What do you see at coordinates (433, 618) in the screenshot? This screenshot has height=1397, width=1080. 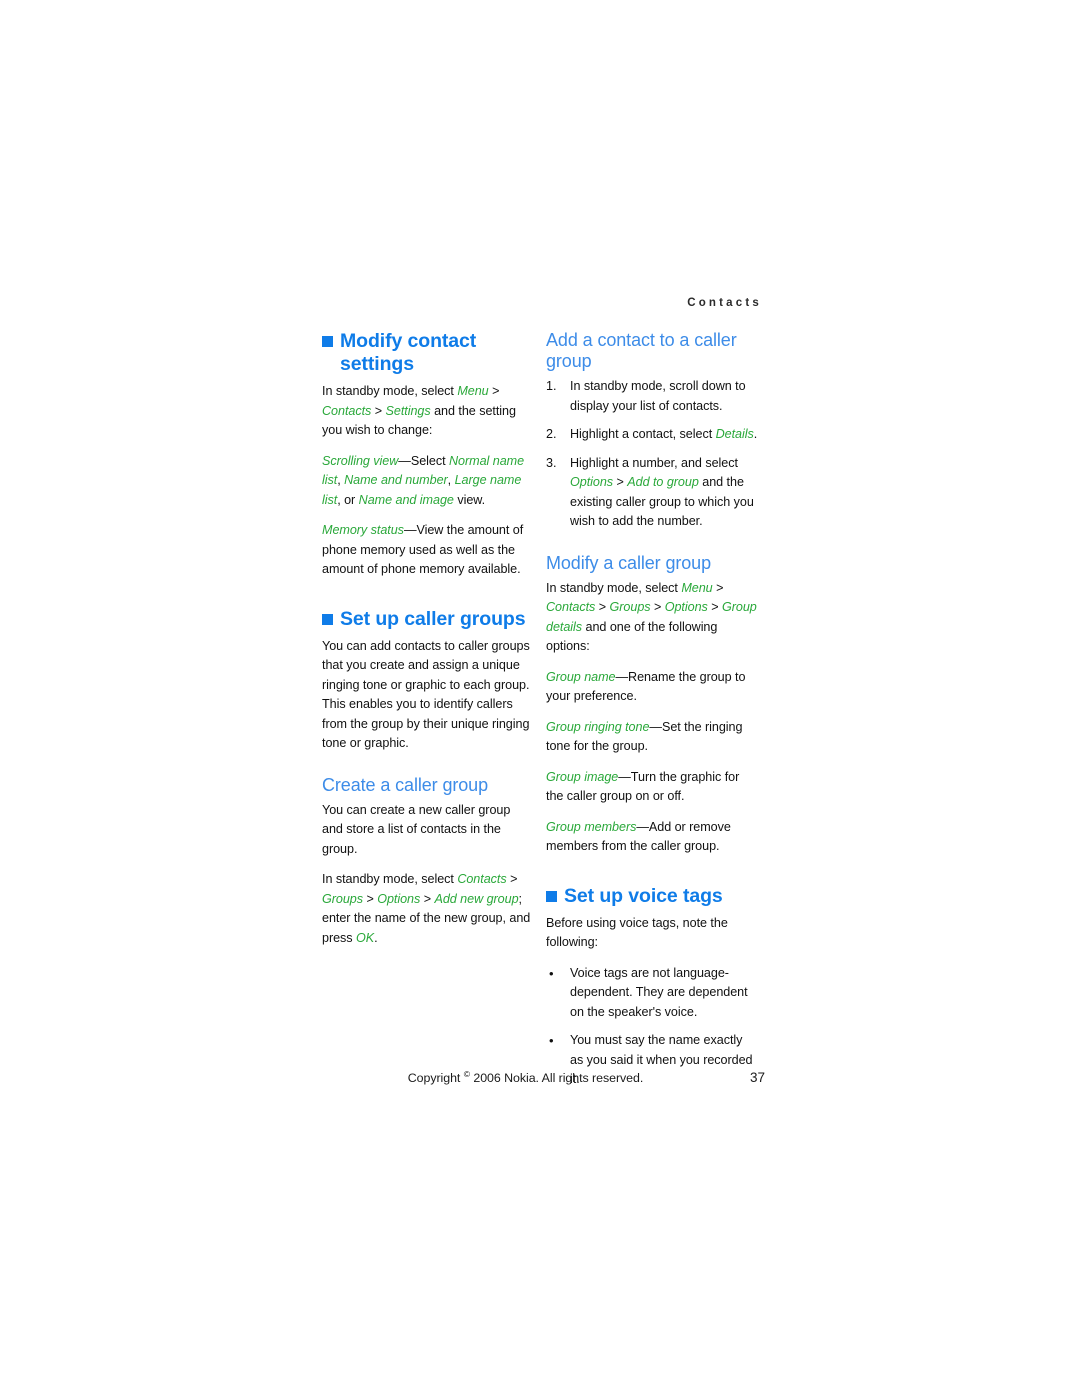 I see `heading-text: Set up caller groups` at bounding box center [433, 618].